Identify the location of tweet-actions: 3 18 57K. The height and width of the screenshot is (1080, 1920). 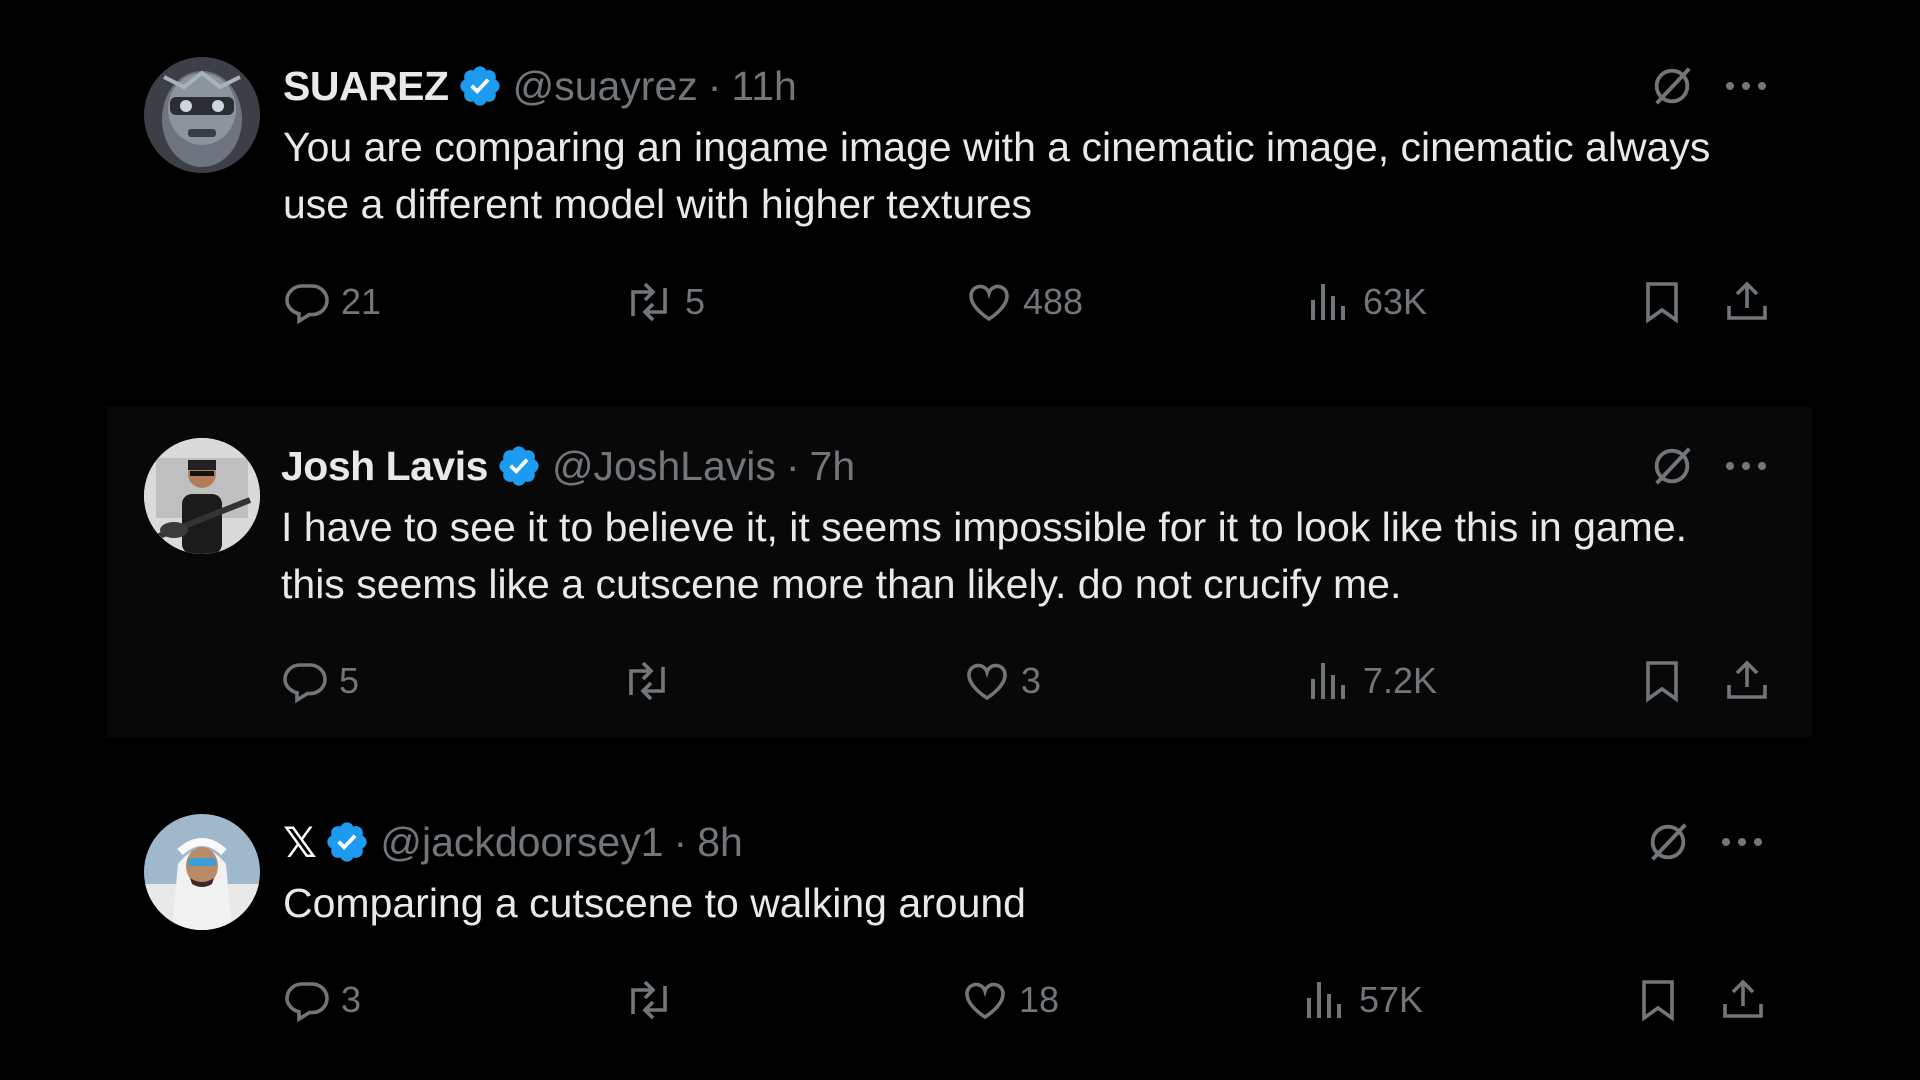
(1023, 1000).